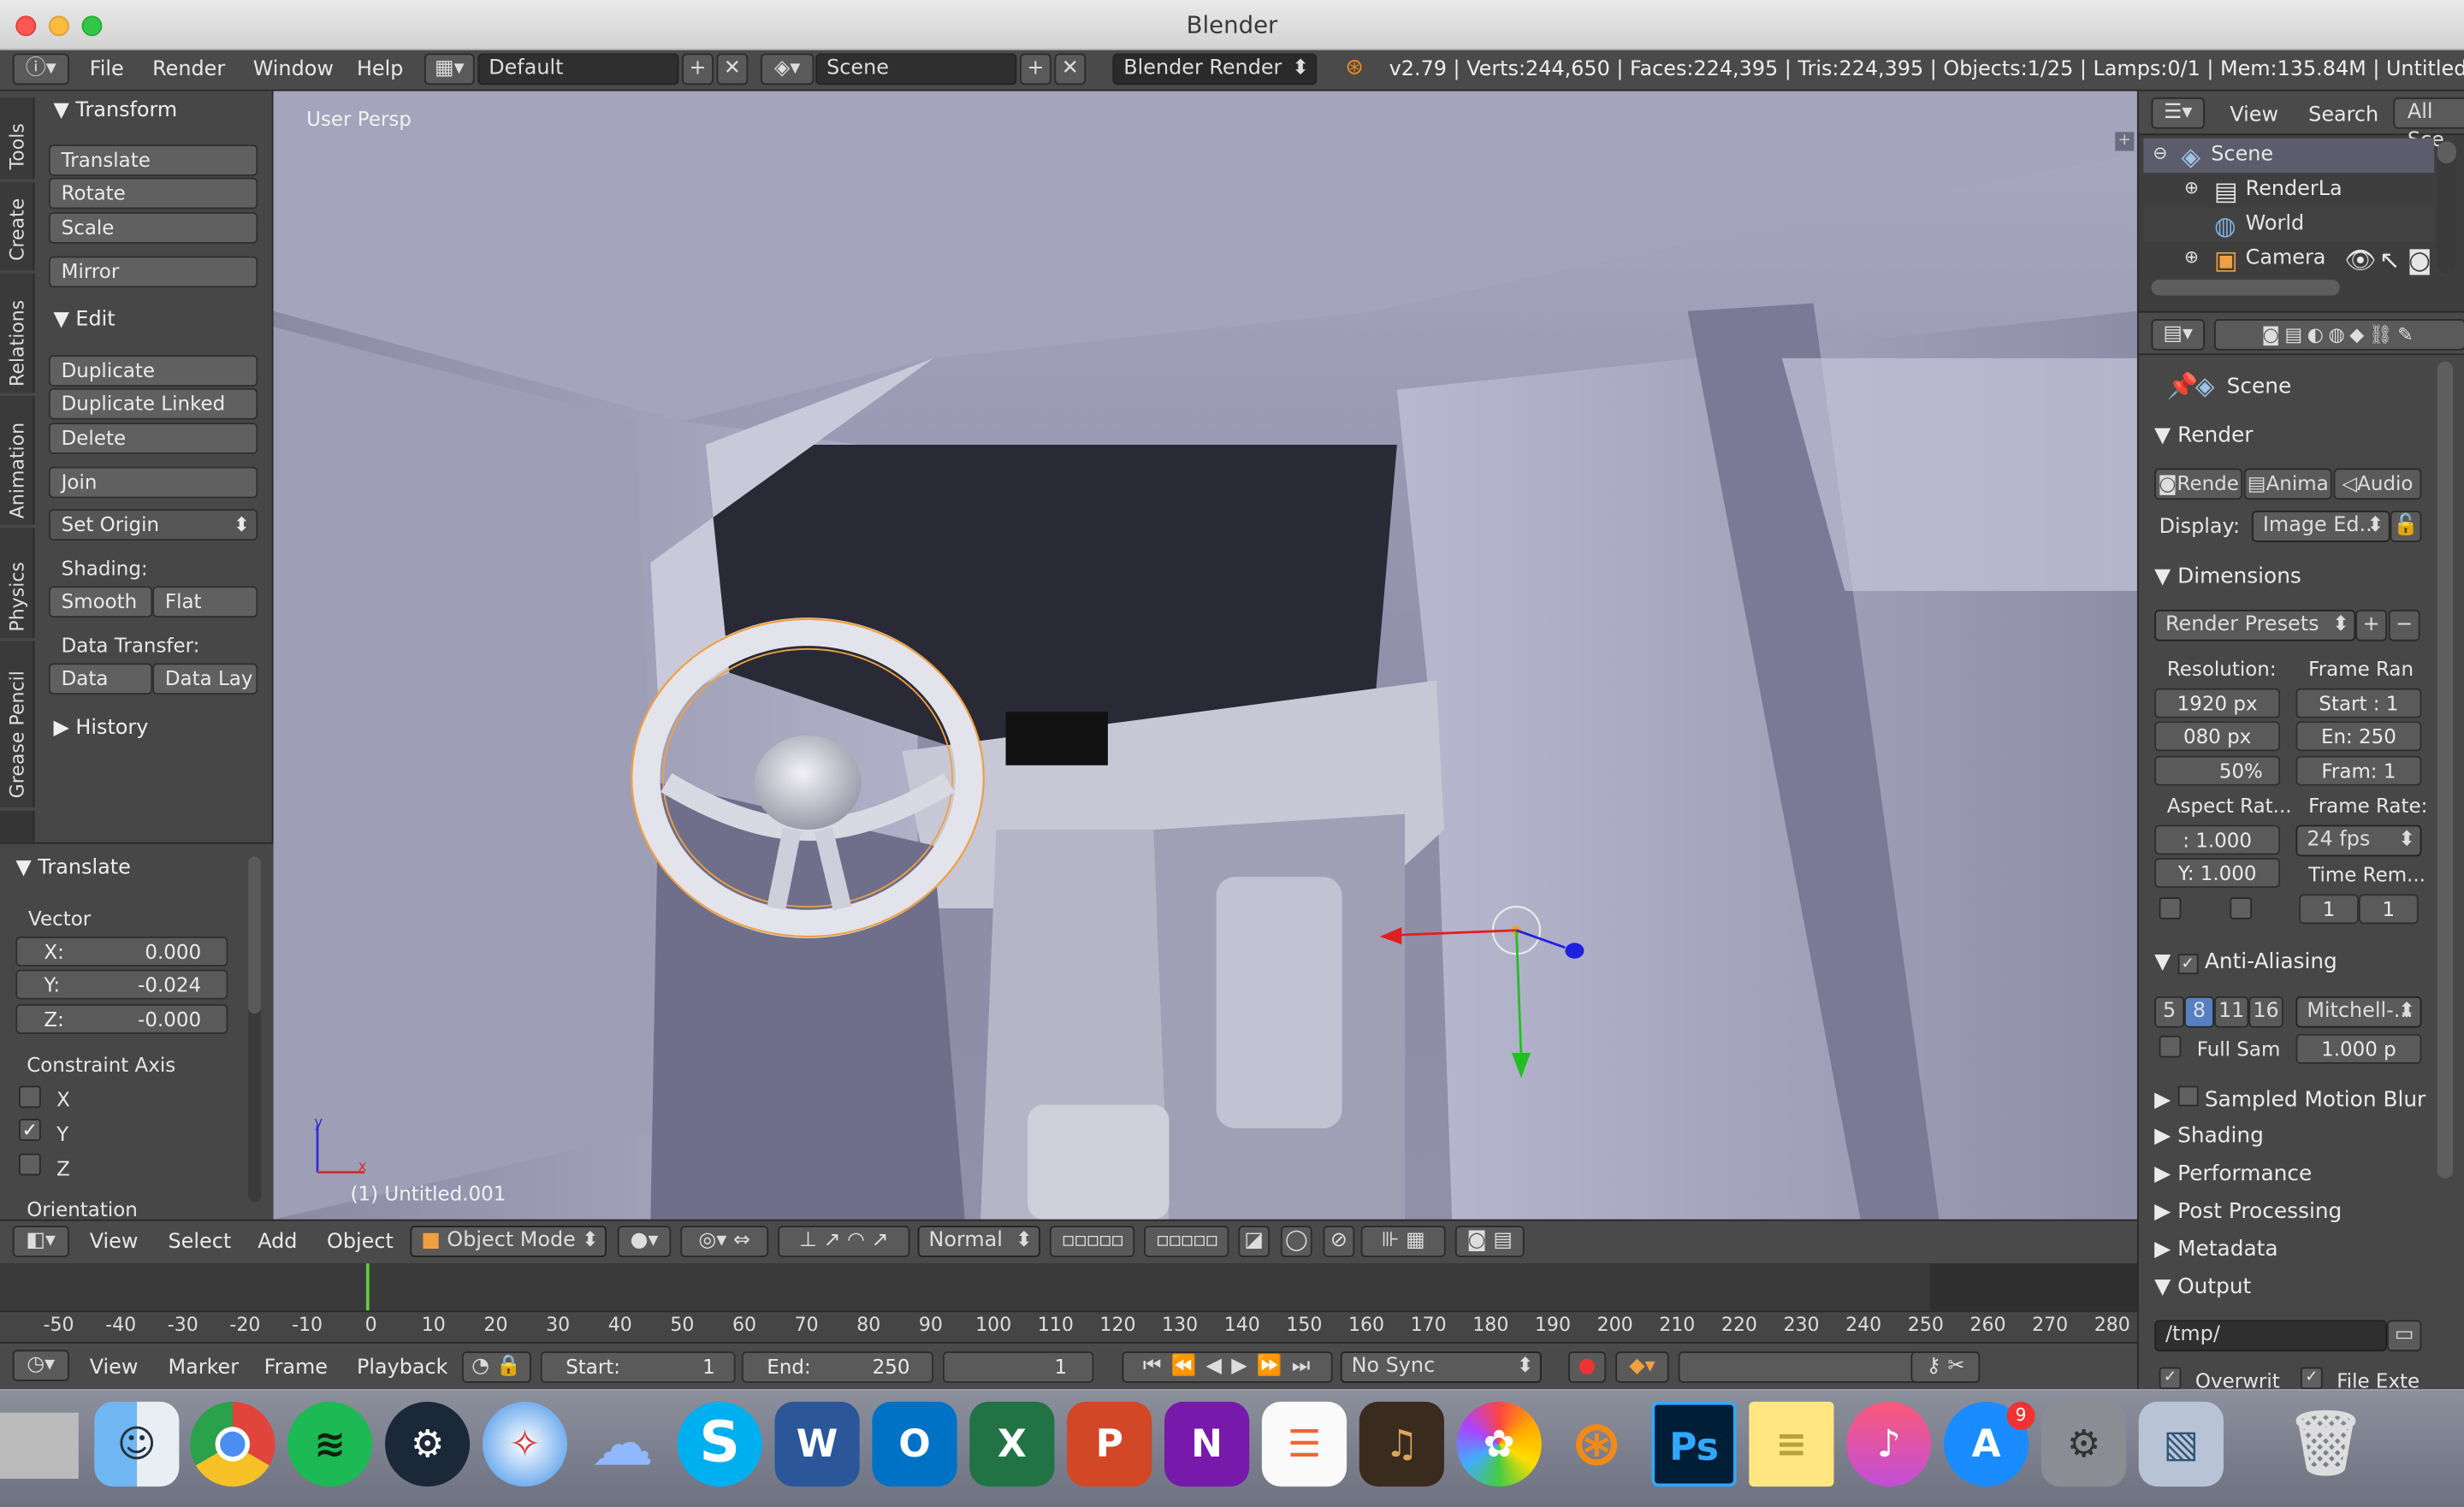  What do you see at coordinates (2289, 225) in the screenshot?
I see `outliner-row-world: ◍ World` at bounding box center [2289, 225].